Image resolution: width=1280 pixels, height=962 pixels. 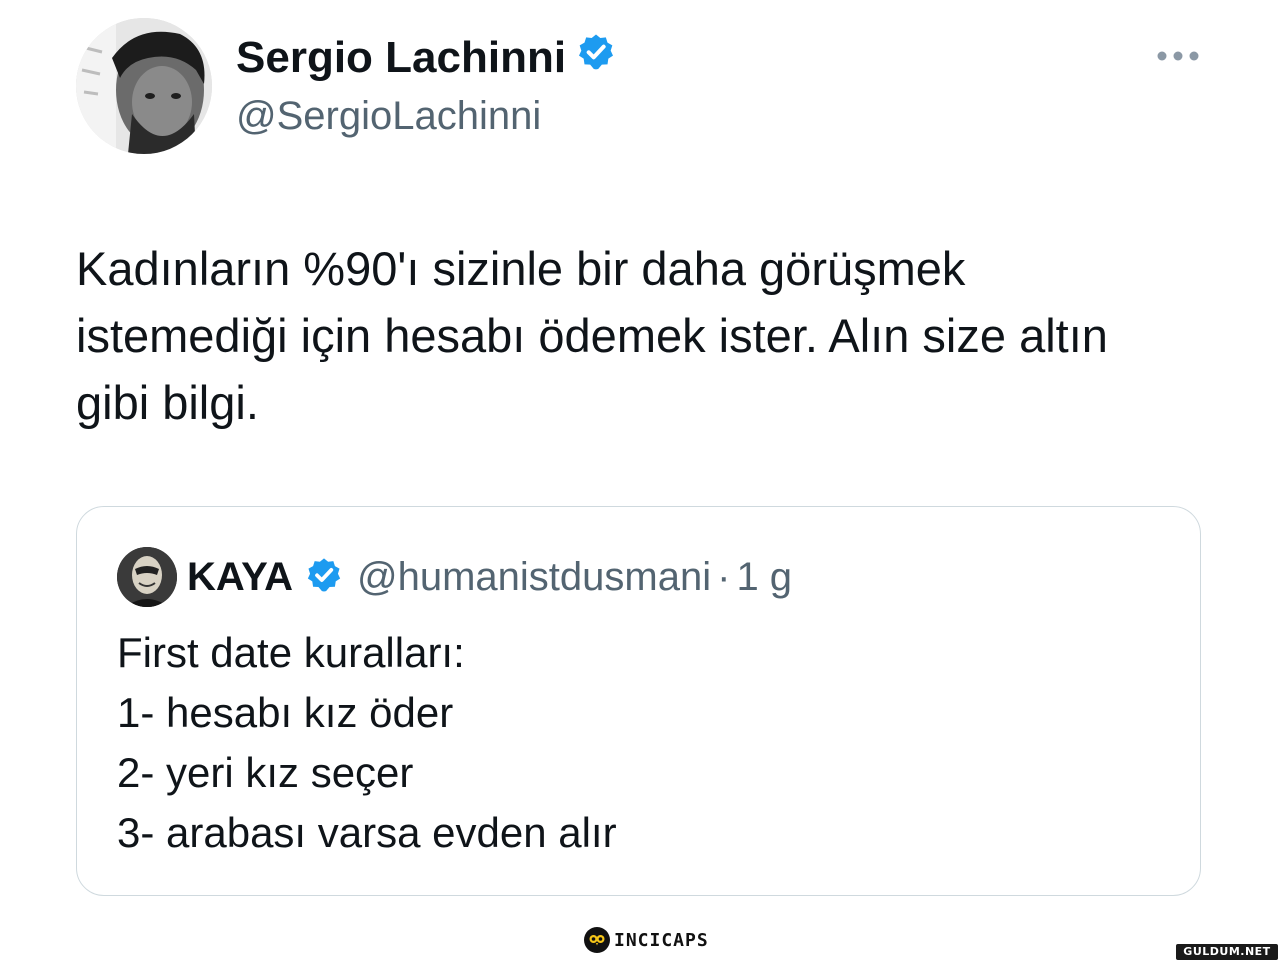 I want to click on incicaps-watermark-text: INCICAPS, so click(x=661, y=940).